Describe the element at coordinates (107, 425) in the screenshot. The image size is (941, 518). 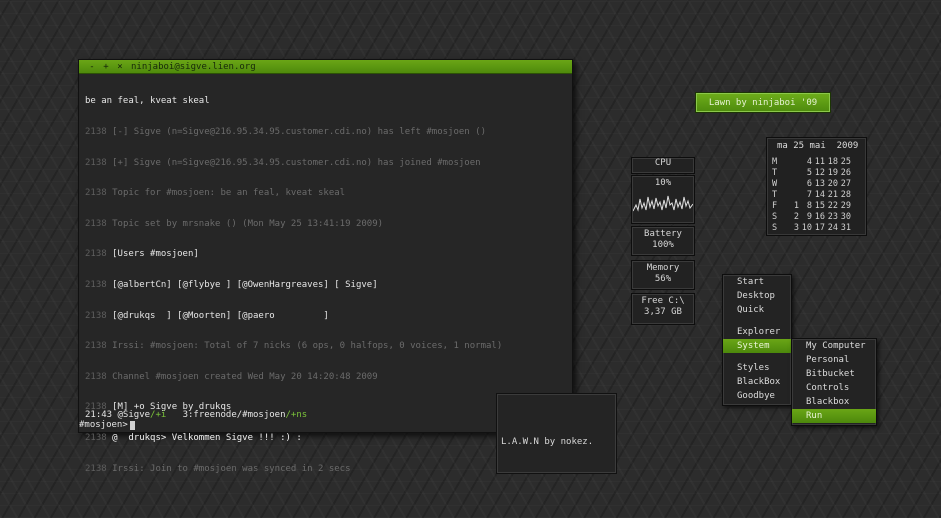
I see `command-input: #mosjoen>` at that location.